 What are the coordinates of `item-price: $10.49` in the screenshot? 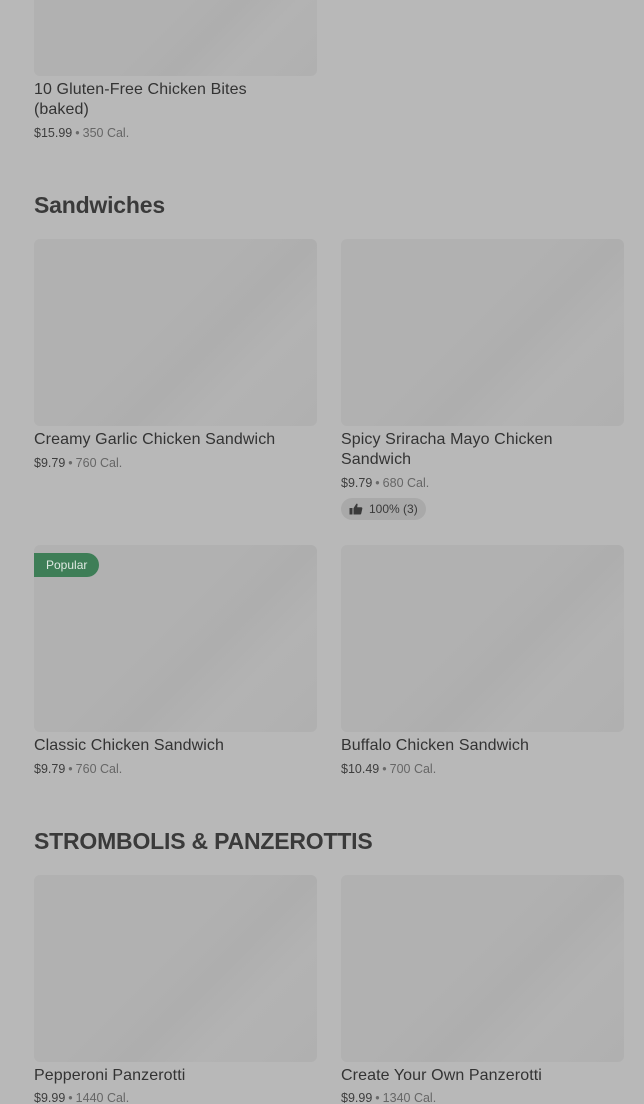 It's located at (360, 769).